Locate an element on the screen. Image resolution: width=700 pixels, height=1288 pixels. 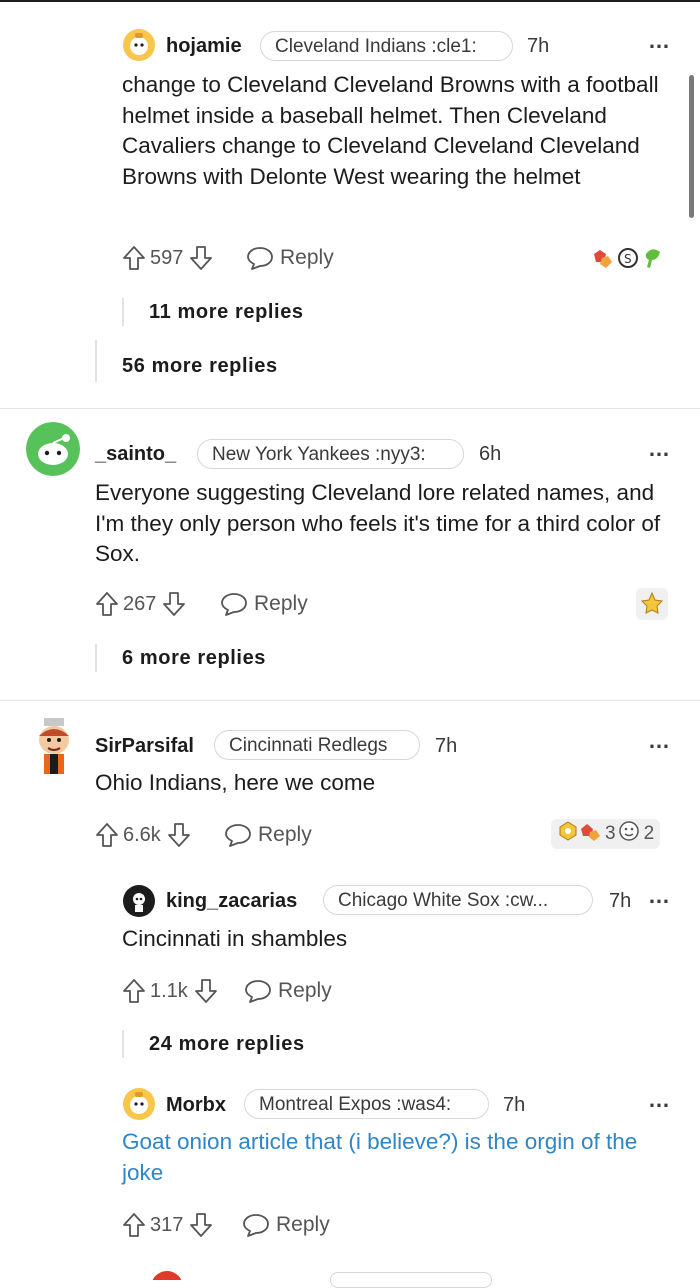
user-flair: Cincinnati Redlegs is located at coordinates (317, 745).